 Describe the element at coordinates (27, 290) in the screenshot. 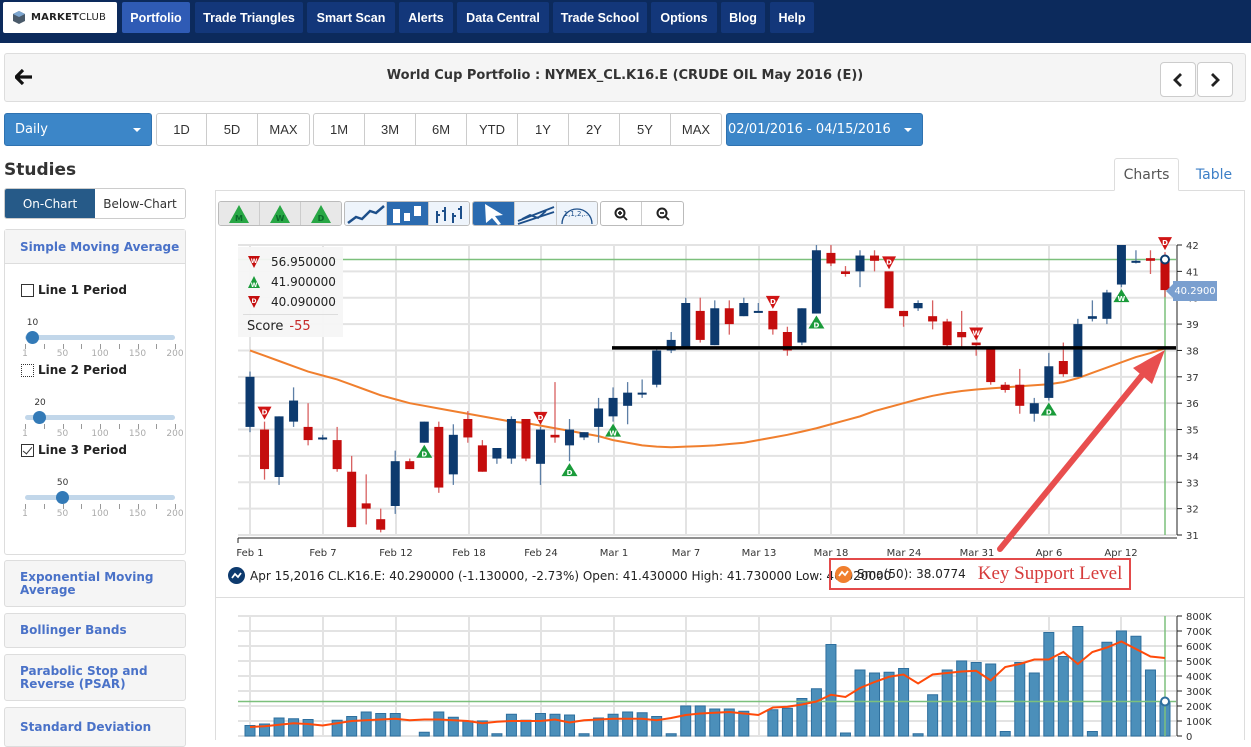

I see `line1-checkbox` at that location.